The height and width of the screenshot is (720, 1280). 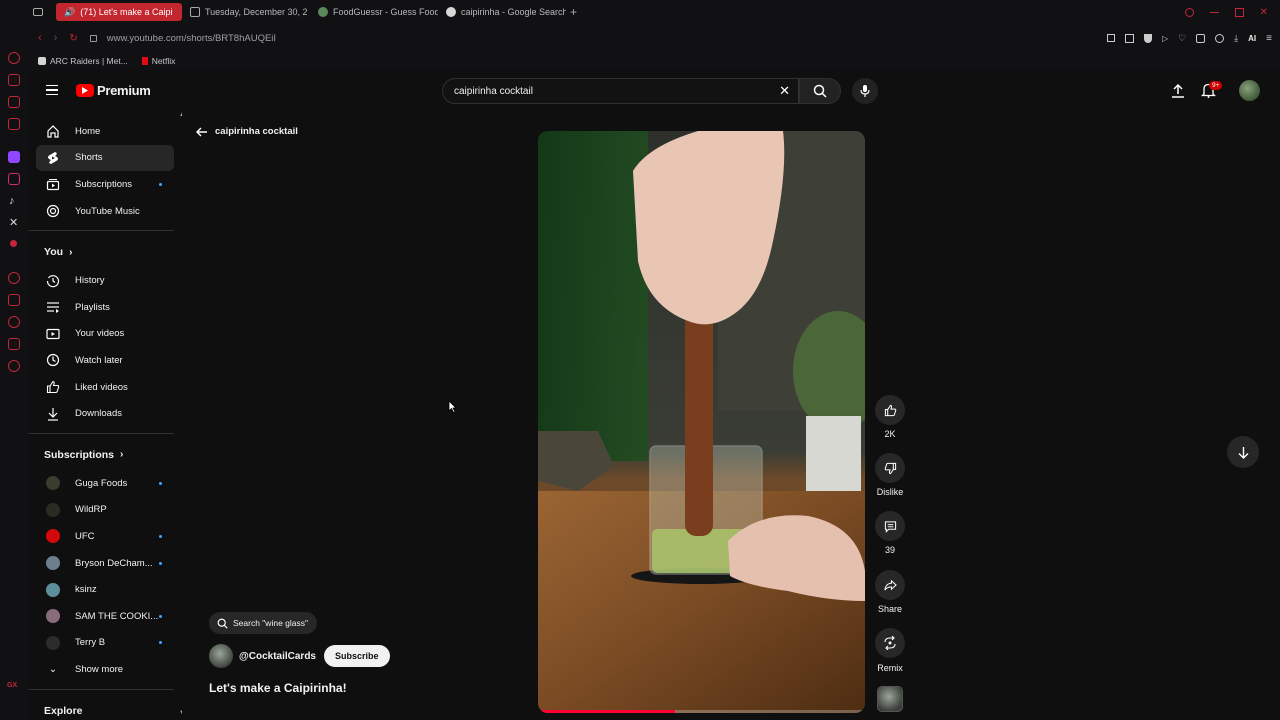 What do you see at coordinates (1147, 38) in the screenshot?
I see `shield-icon` at bounding box center [1147, 38].